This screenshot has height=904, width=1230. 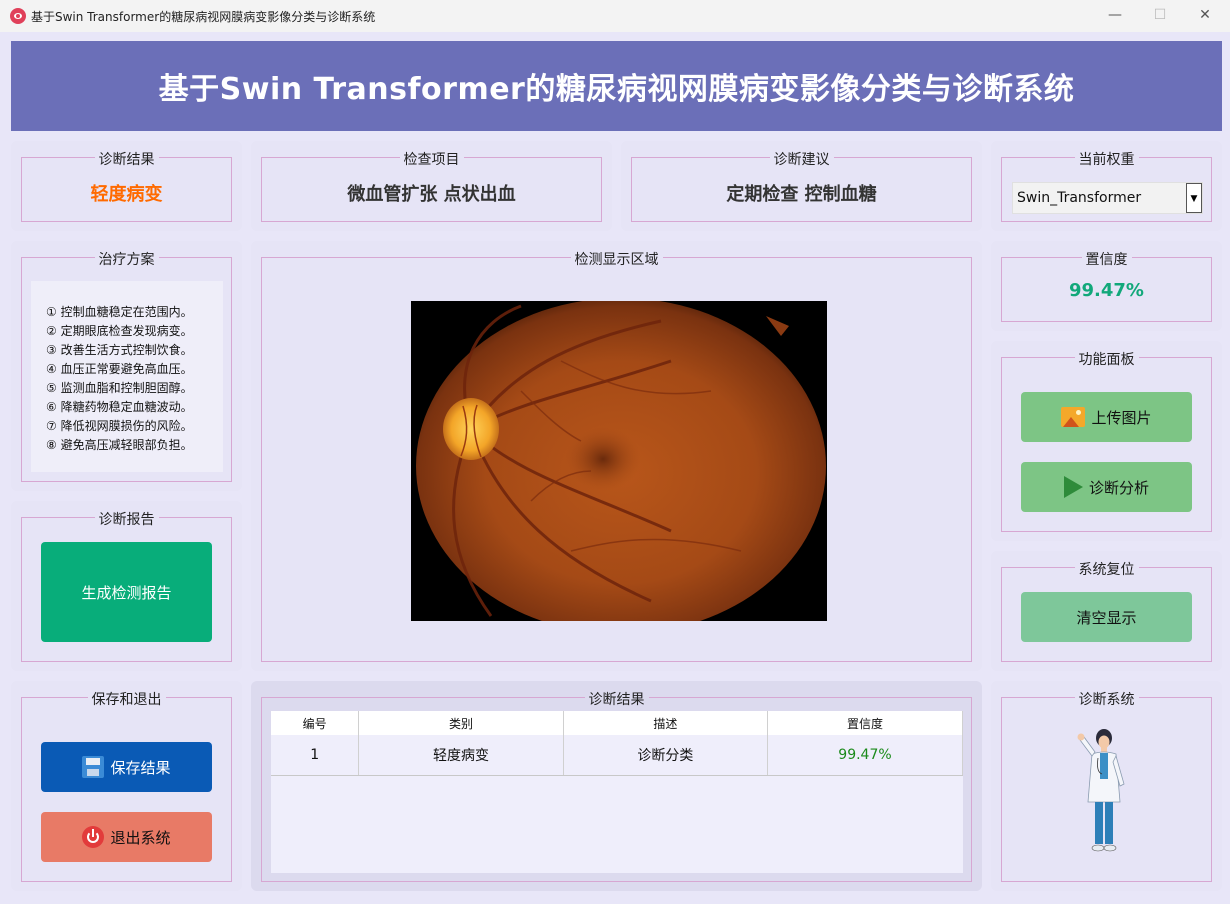 I want to click on save-exit-card: 保存和退出 保存结果 退出系统, so click(x=126, y=786).